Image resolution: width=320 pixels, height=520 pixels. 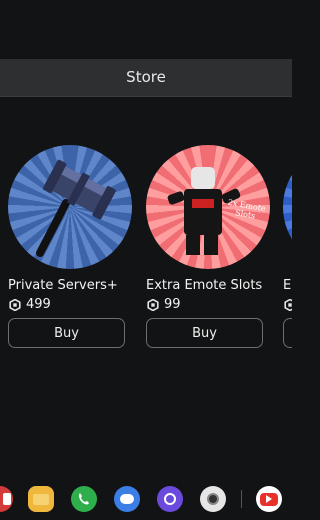 What do you see at coordinates (41, 499) in the screenshot?
I see `files-icon` at bounding box center [41, 499].